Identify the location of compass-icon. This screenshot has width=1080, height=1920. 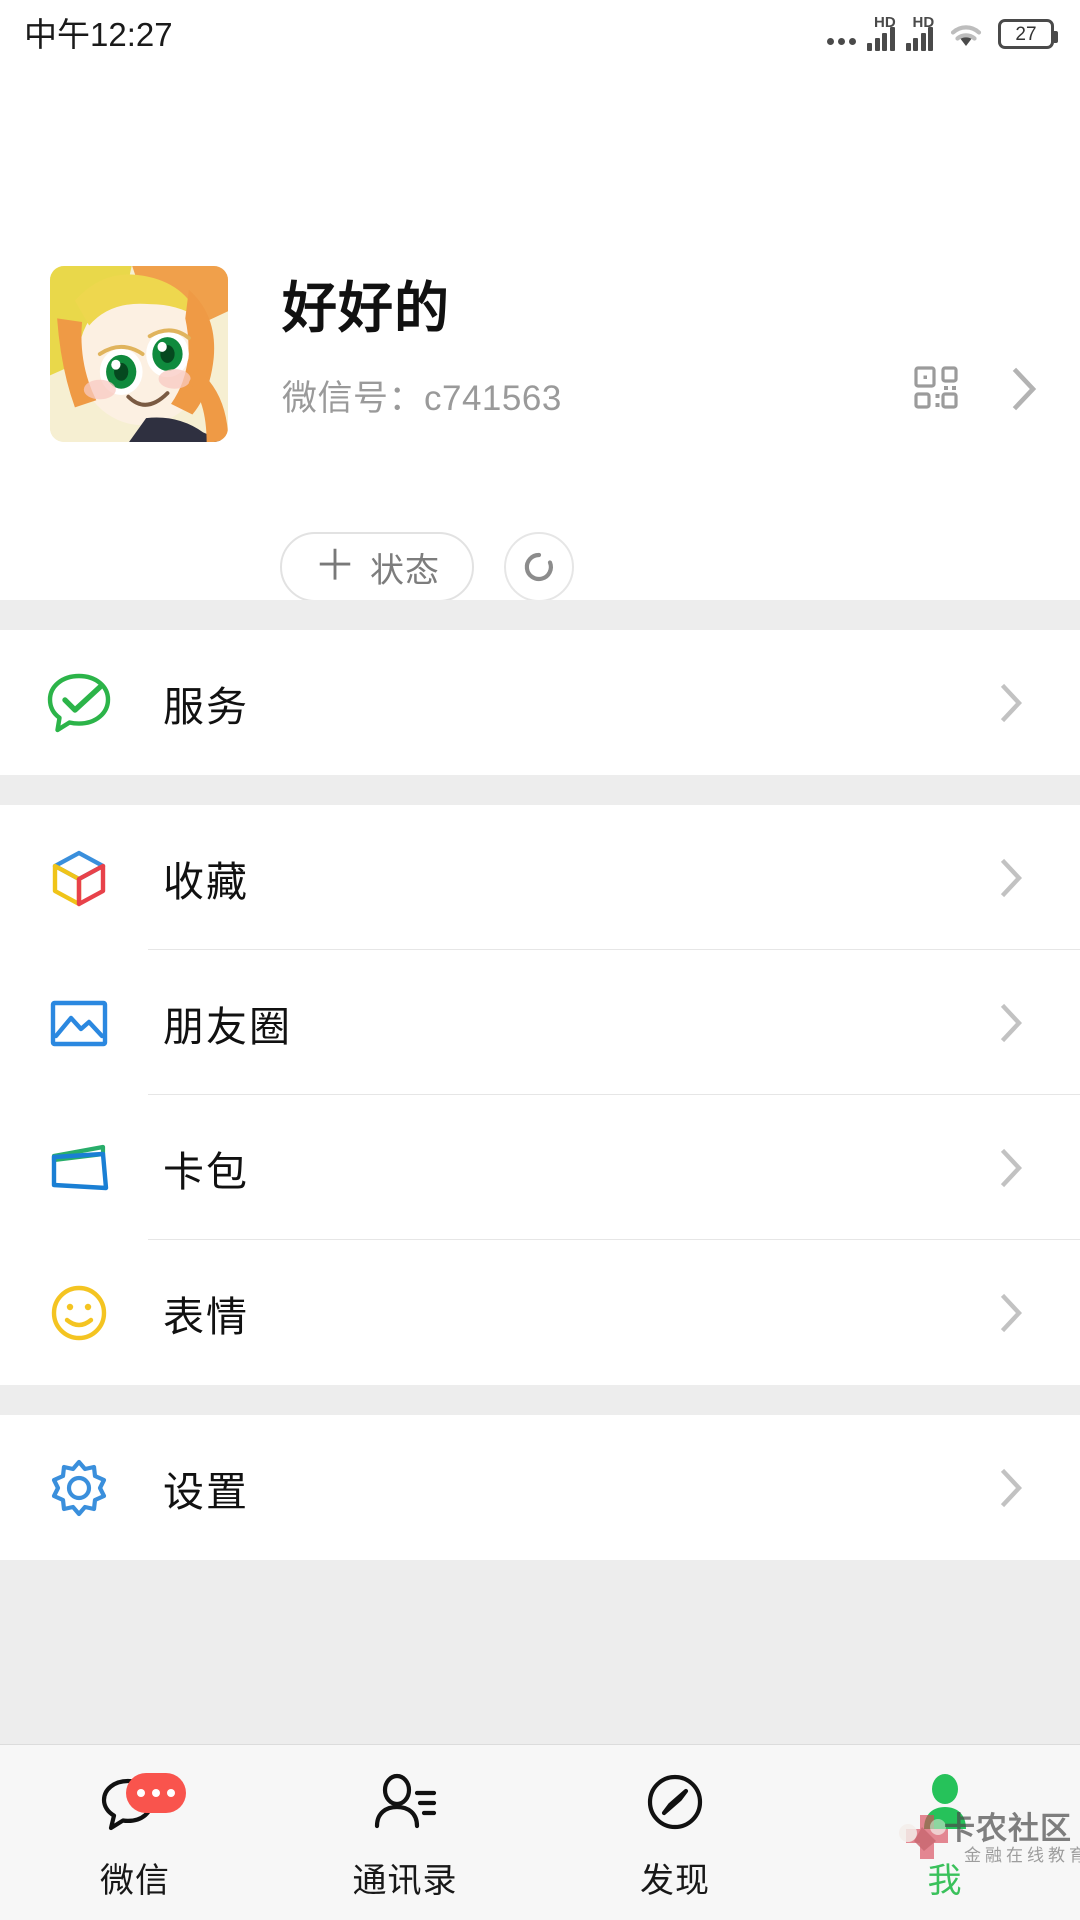
(675, 1804).